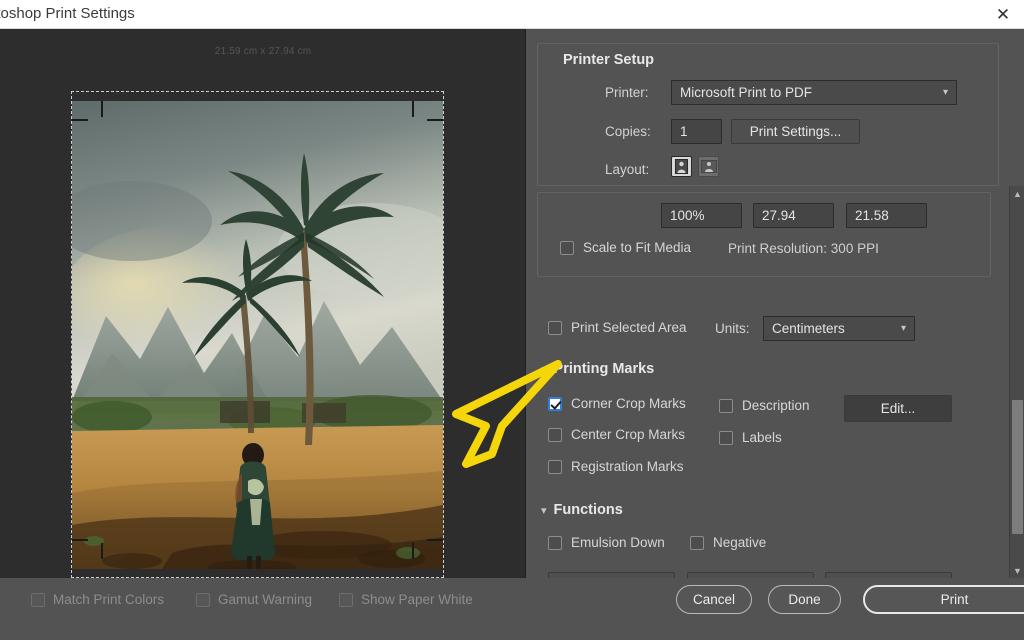 The image size is (1024, 640). I want to click on registration-marks-row: Registration Marks, so click(616, 466).